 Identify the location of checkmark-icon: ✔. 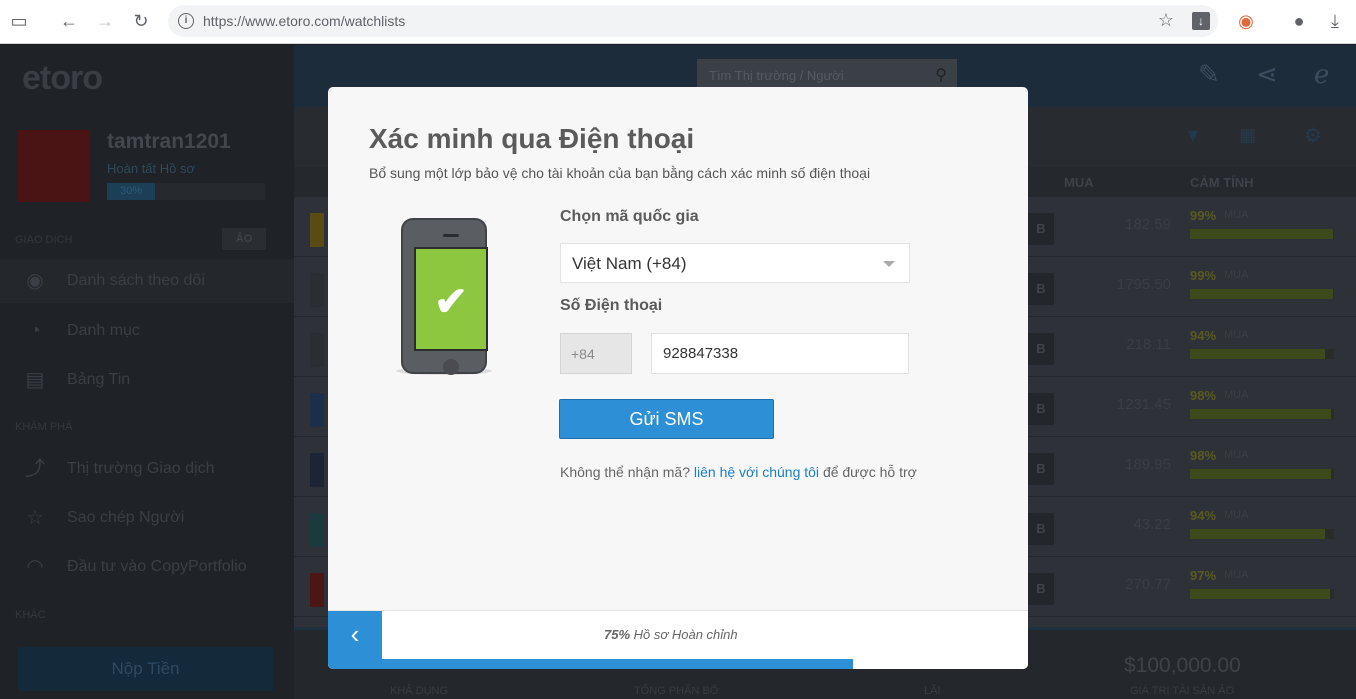
(451, 302).